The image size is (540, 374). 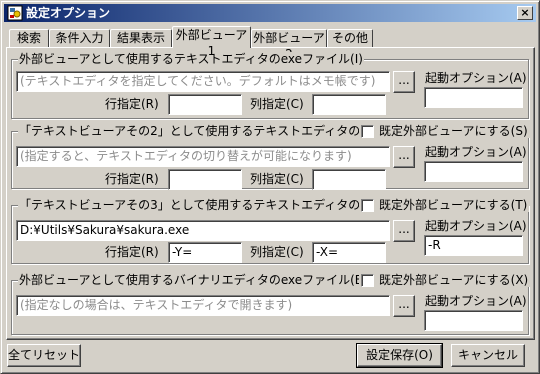 What do you see at coordinates (350, 38) in the screenshot?
I see `tab-other: その他` at bounding box center [350, 38].